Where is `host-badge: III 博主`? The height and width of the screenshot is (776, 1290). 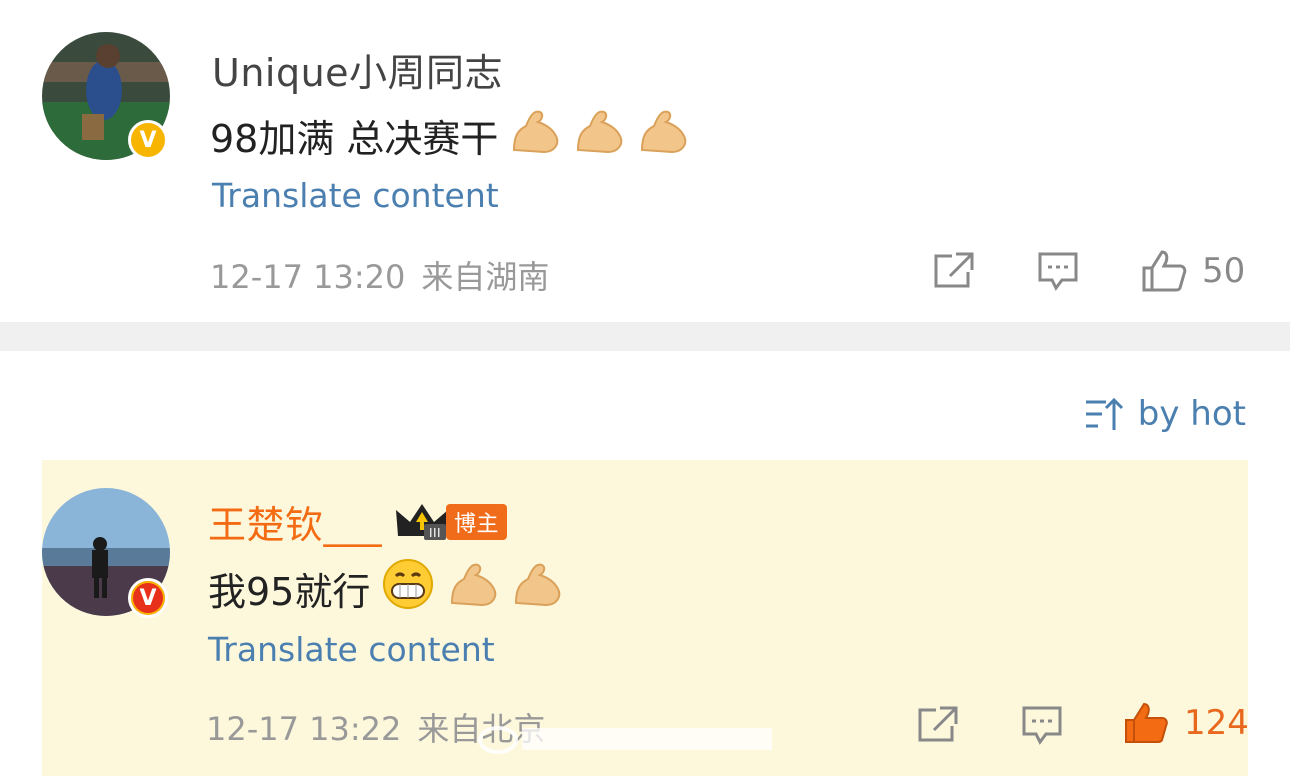
host-badge: III 博主 is located at coordinates (451, 522).